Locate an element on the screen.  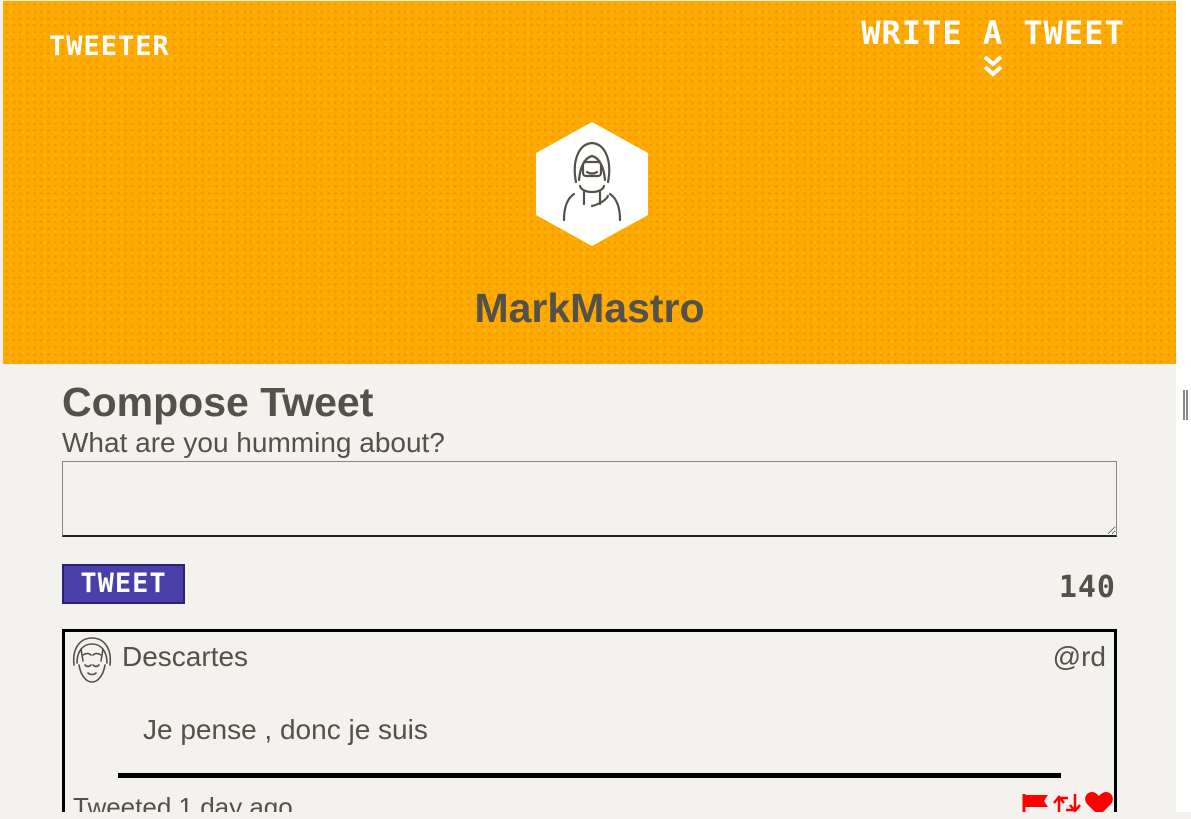
tweet-author-name: Descartes is located at coordinates (185, 656).